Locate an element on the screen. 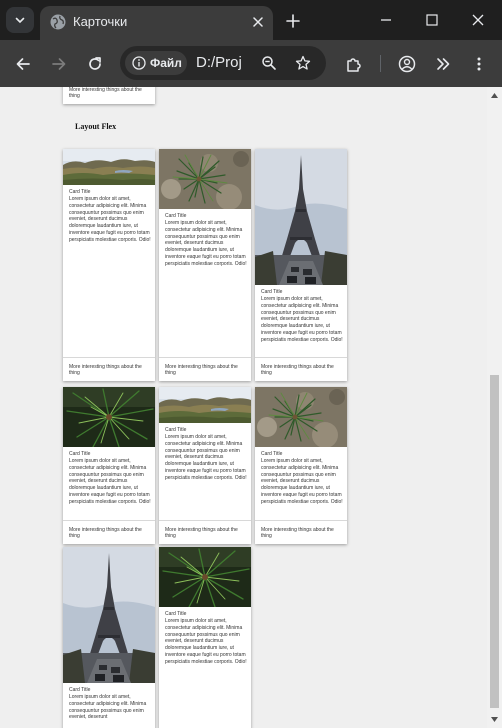 This screenshot has height=728, width=502. active-tab: Карточки is located at coordinates (156, 23).